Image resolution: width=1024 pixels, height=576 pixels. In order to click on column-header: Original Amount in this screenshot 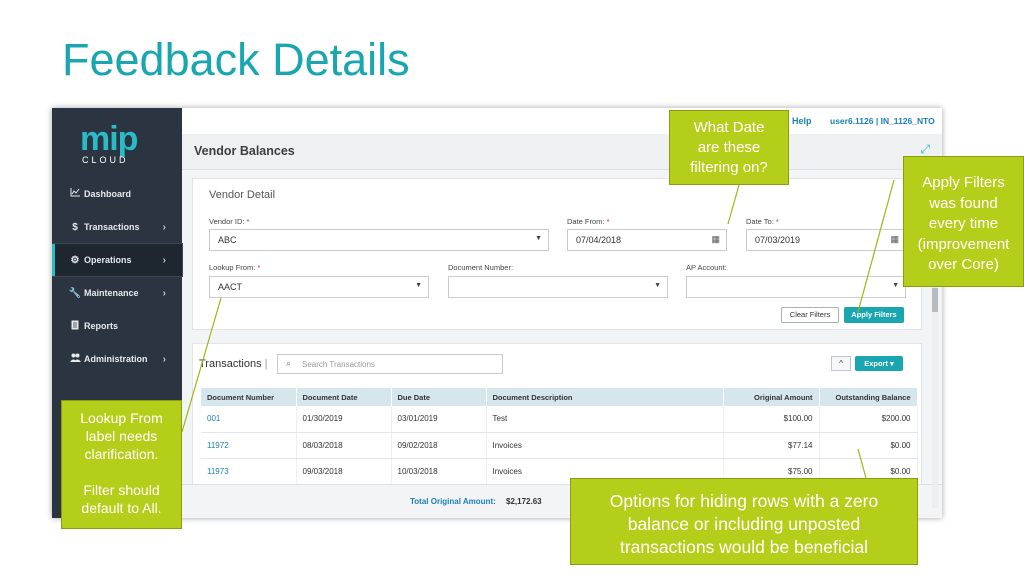, I will do `click(771, 397)`.